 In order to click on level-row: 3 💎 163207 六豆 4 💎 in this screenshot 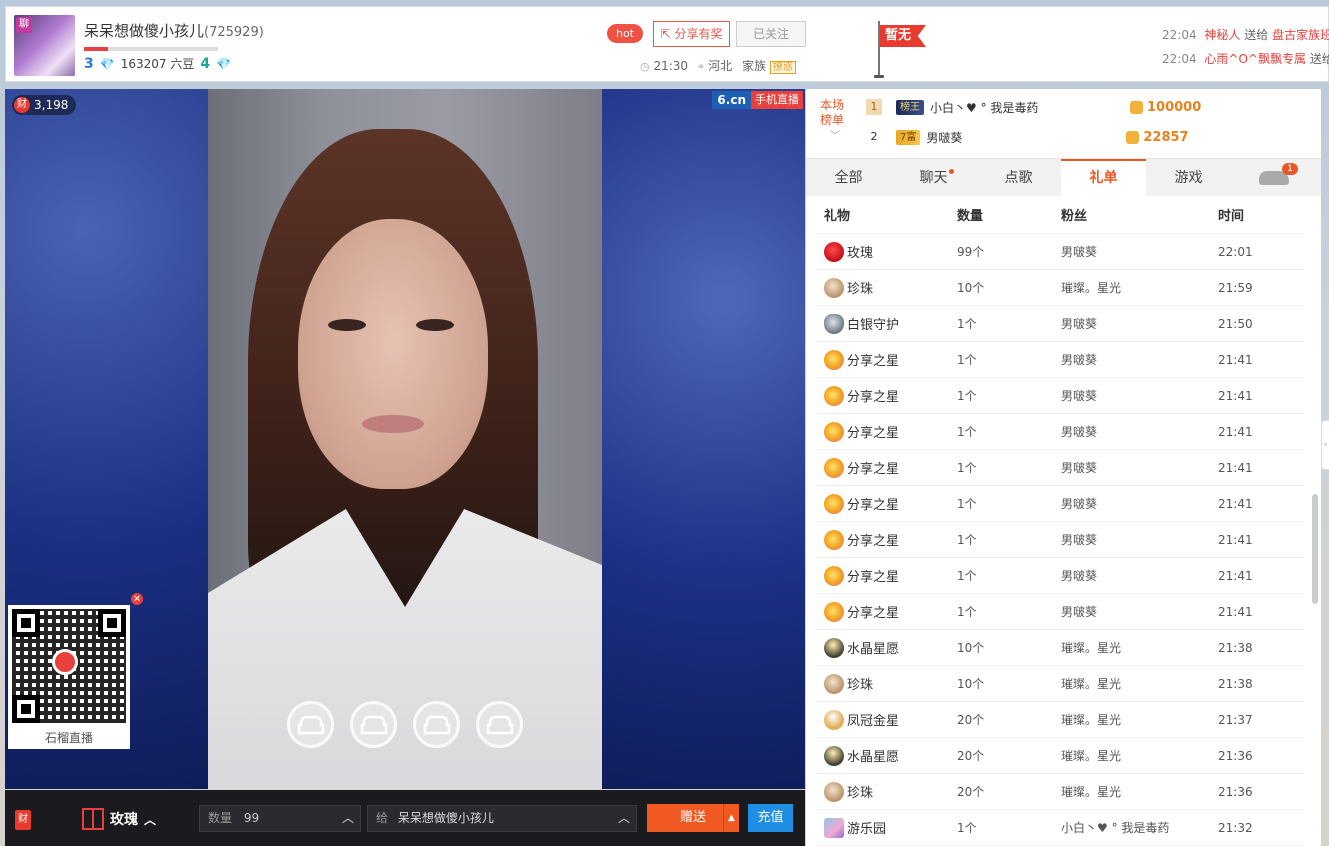, I will do `click(157, 63)`.